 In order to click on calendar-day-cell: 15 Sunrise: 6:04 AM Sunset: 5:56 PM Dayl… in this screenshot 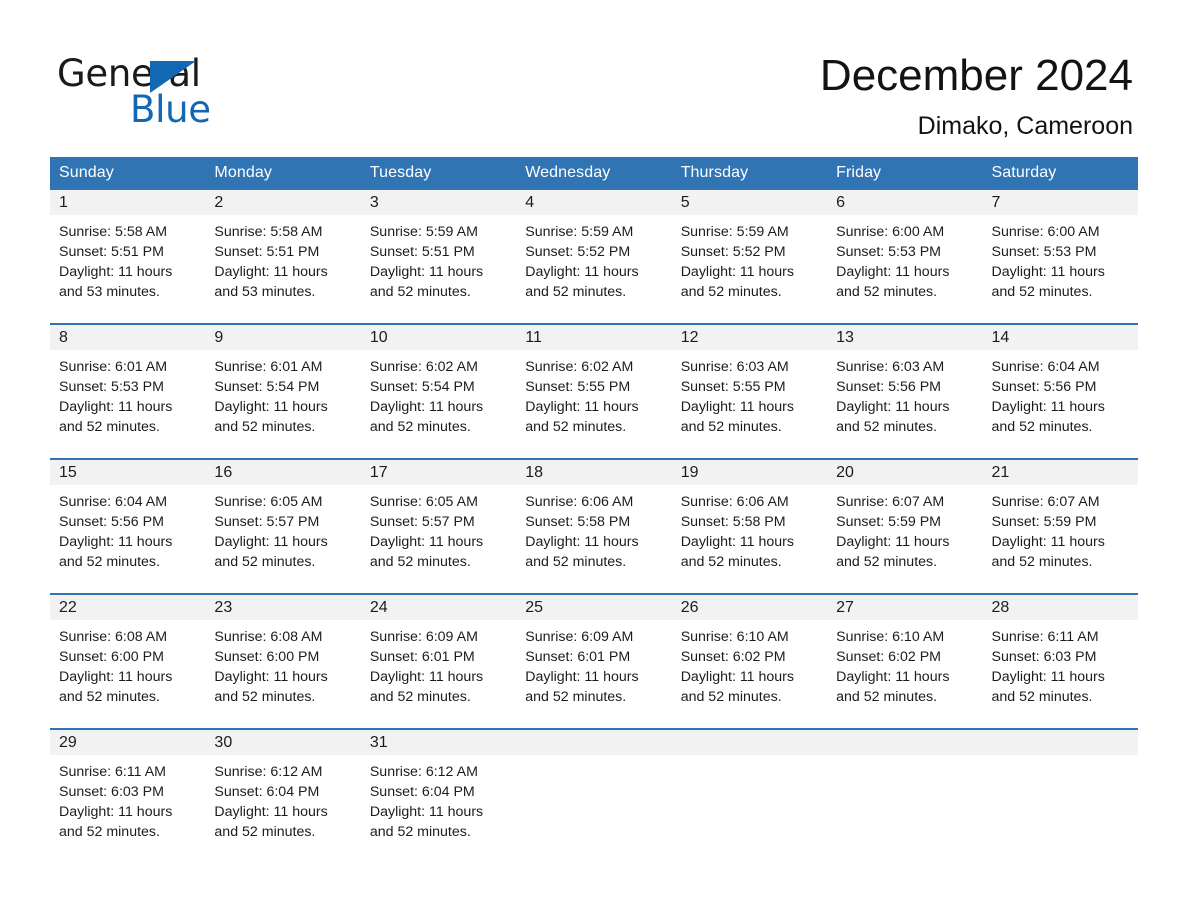, I will do `click(128, 526)`.